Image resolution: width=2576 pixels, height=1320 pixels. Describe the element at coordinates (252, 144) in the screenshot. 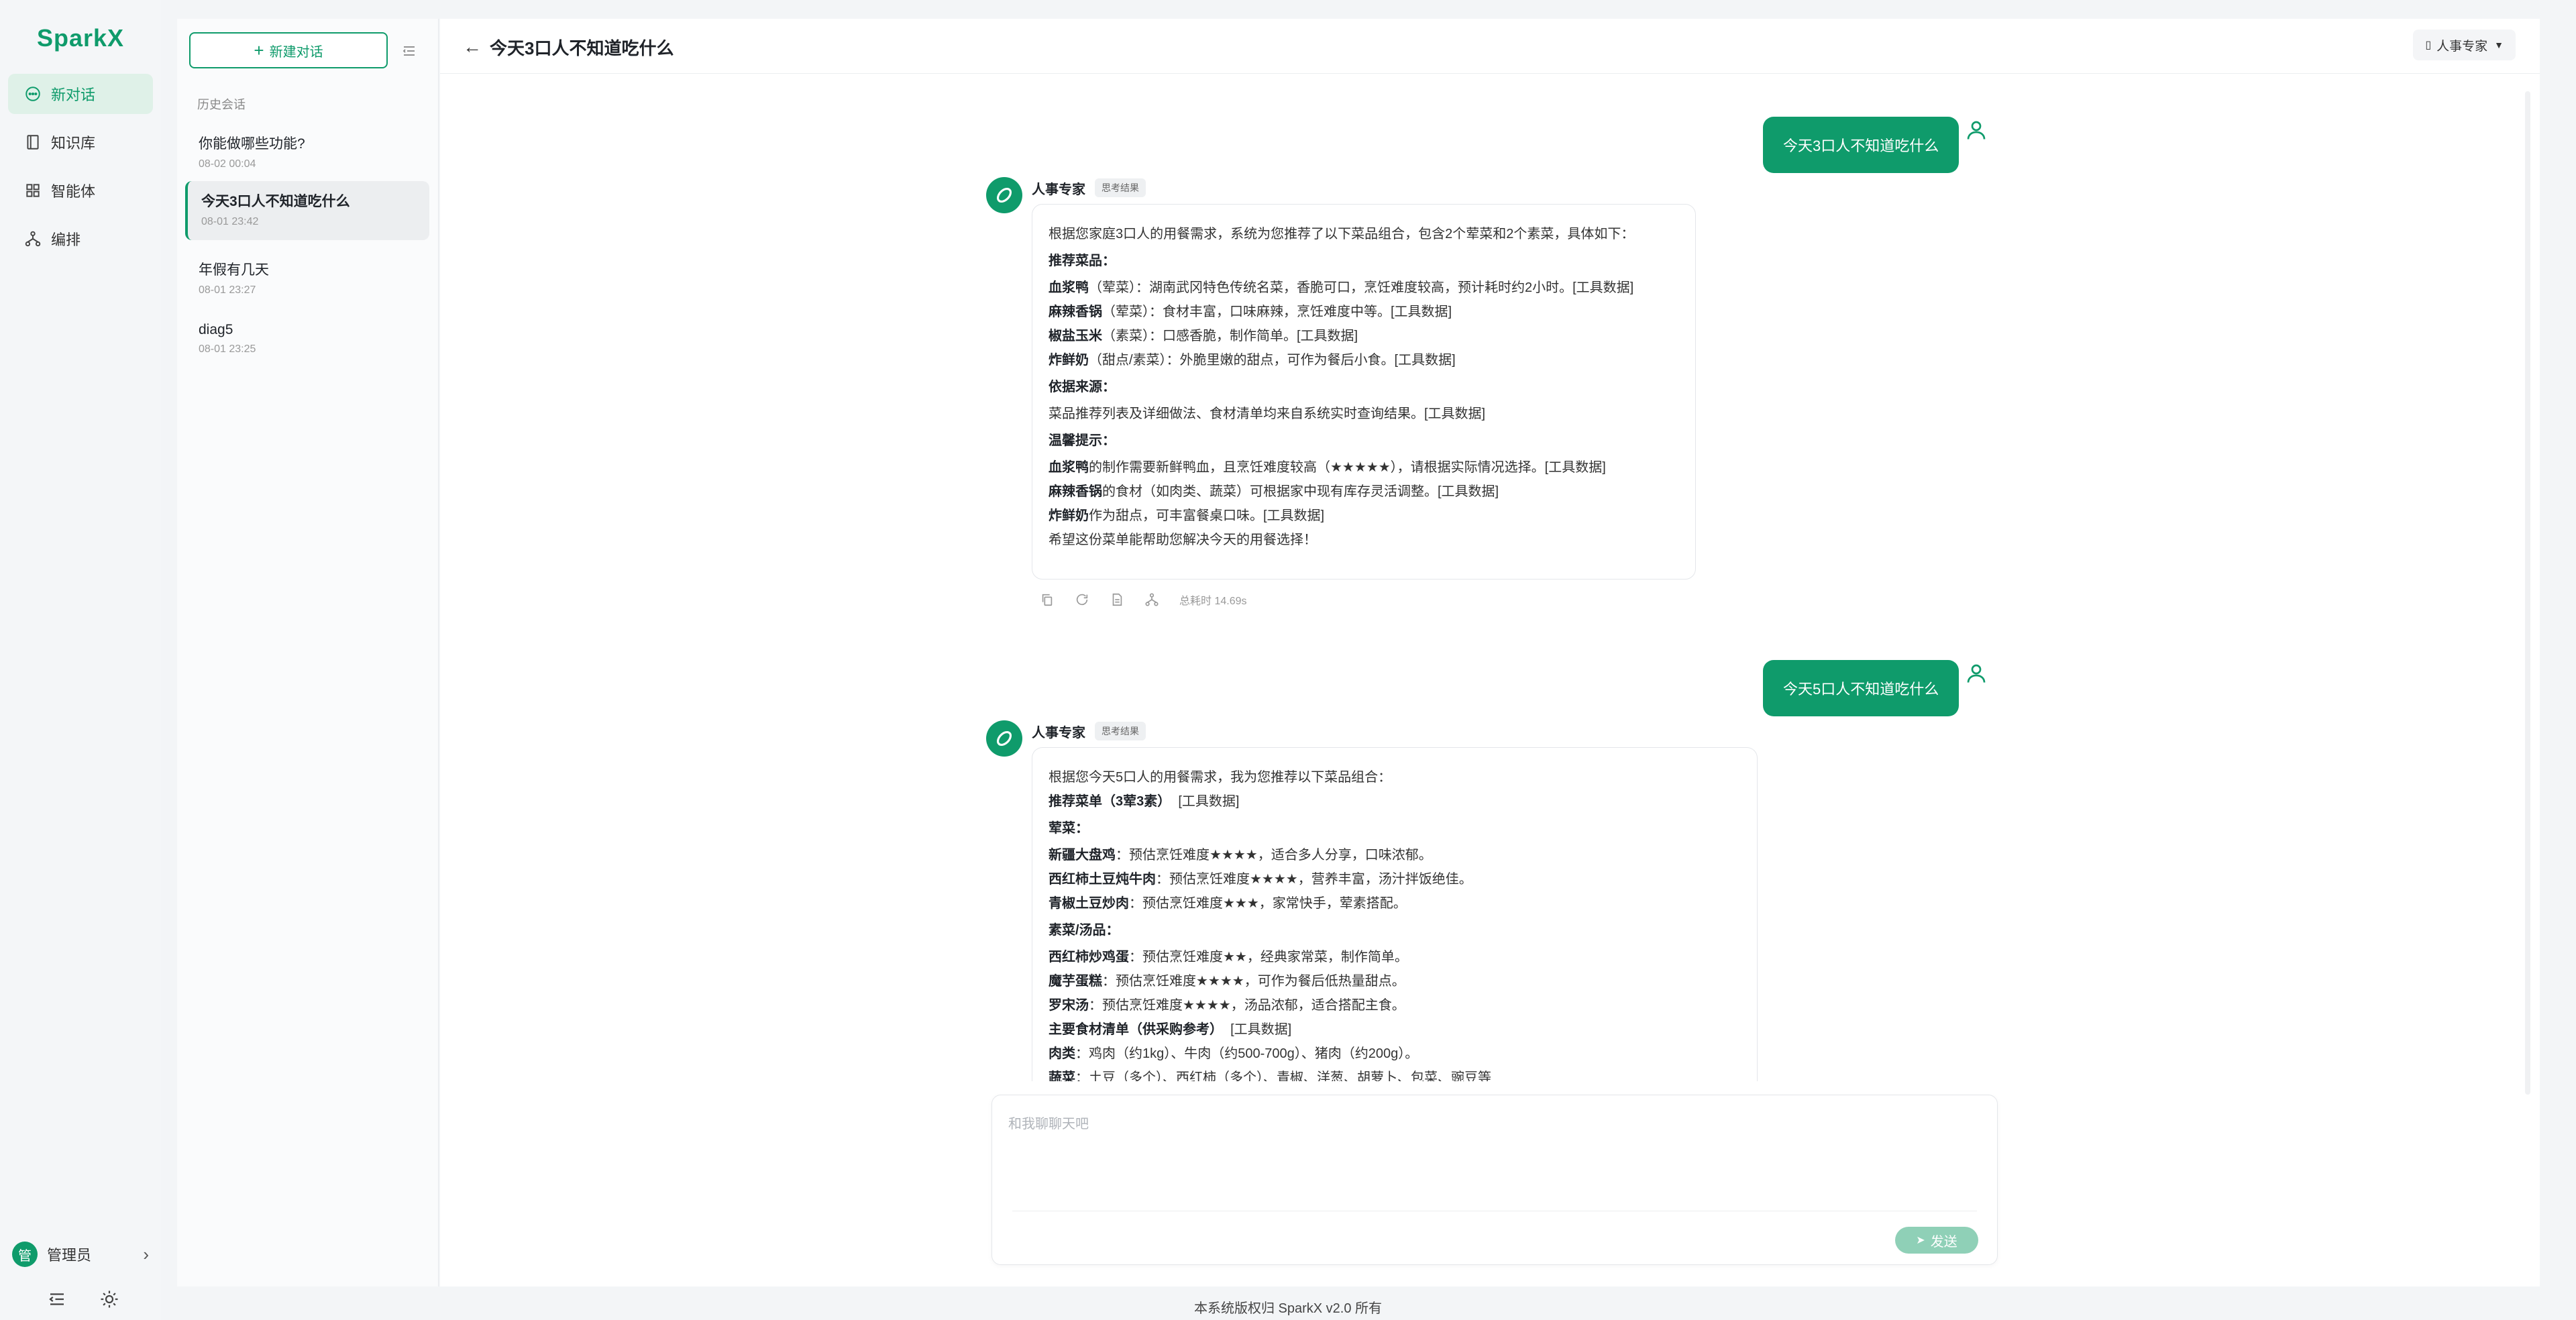

I see `history-item-title: 你能做哪些功能?` at that location.